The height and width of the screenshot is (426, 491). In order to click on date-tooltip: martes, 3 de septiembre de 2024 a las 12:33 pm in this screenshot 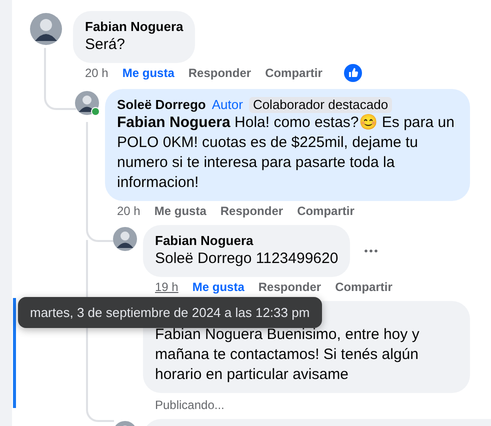, I will do `click(170, 312)`.